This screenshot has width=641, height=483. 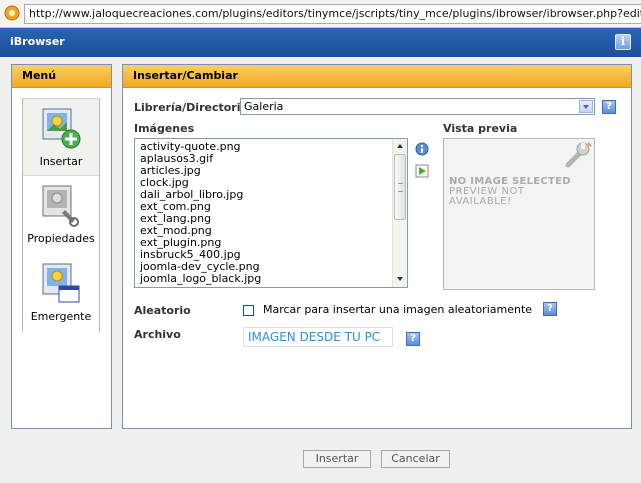 What do you see at coordinates (61, 161) in the screenshot?
I see `menu-item-label: Insertar` at bounding box center [61, 161].